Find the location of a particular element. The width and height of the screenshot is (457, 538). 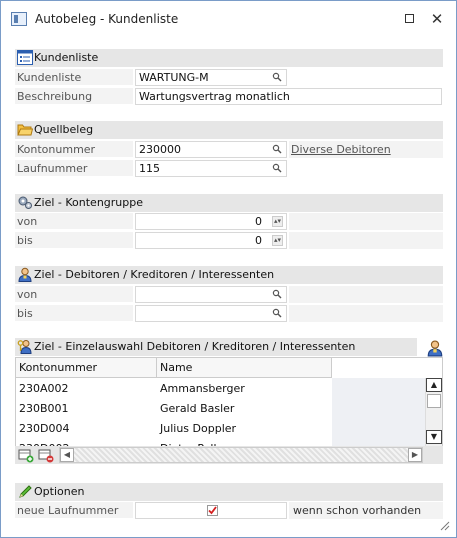

cell-kontonummer: 230A002 is located at coordinates (44, 388).